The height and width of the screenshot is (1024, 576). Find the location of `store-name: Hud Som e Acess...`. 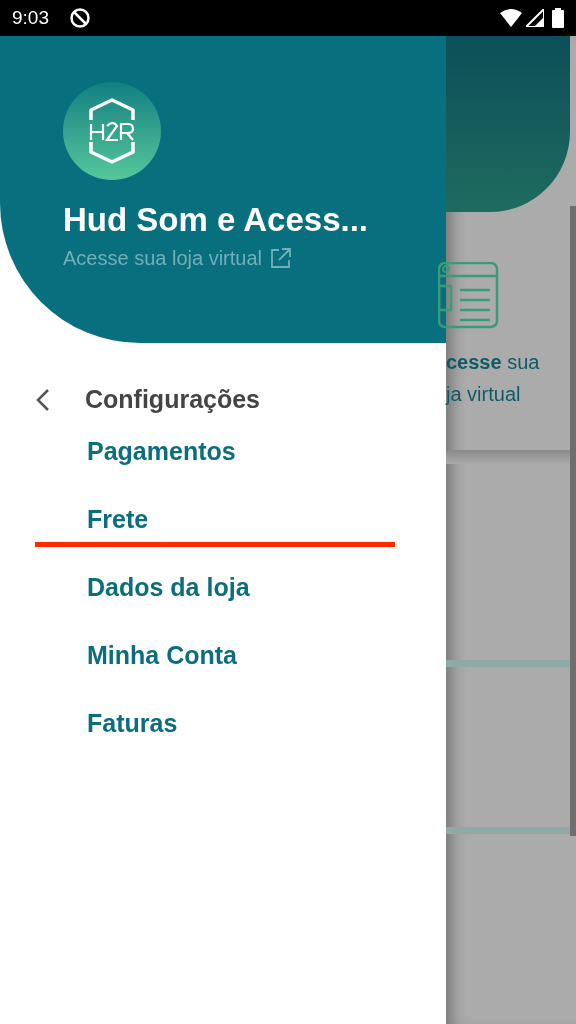

store-name: Hud Som e Acess... is located at coordinates (216, 220).